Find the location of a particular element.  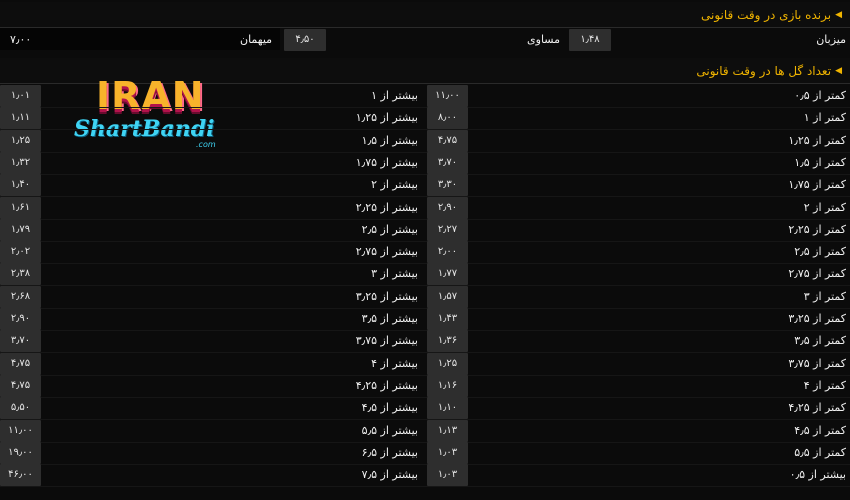

over-odd-button: ۲٫۳۸ is located at coordinates (20, 274).